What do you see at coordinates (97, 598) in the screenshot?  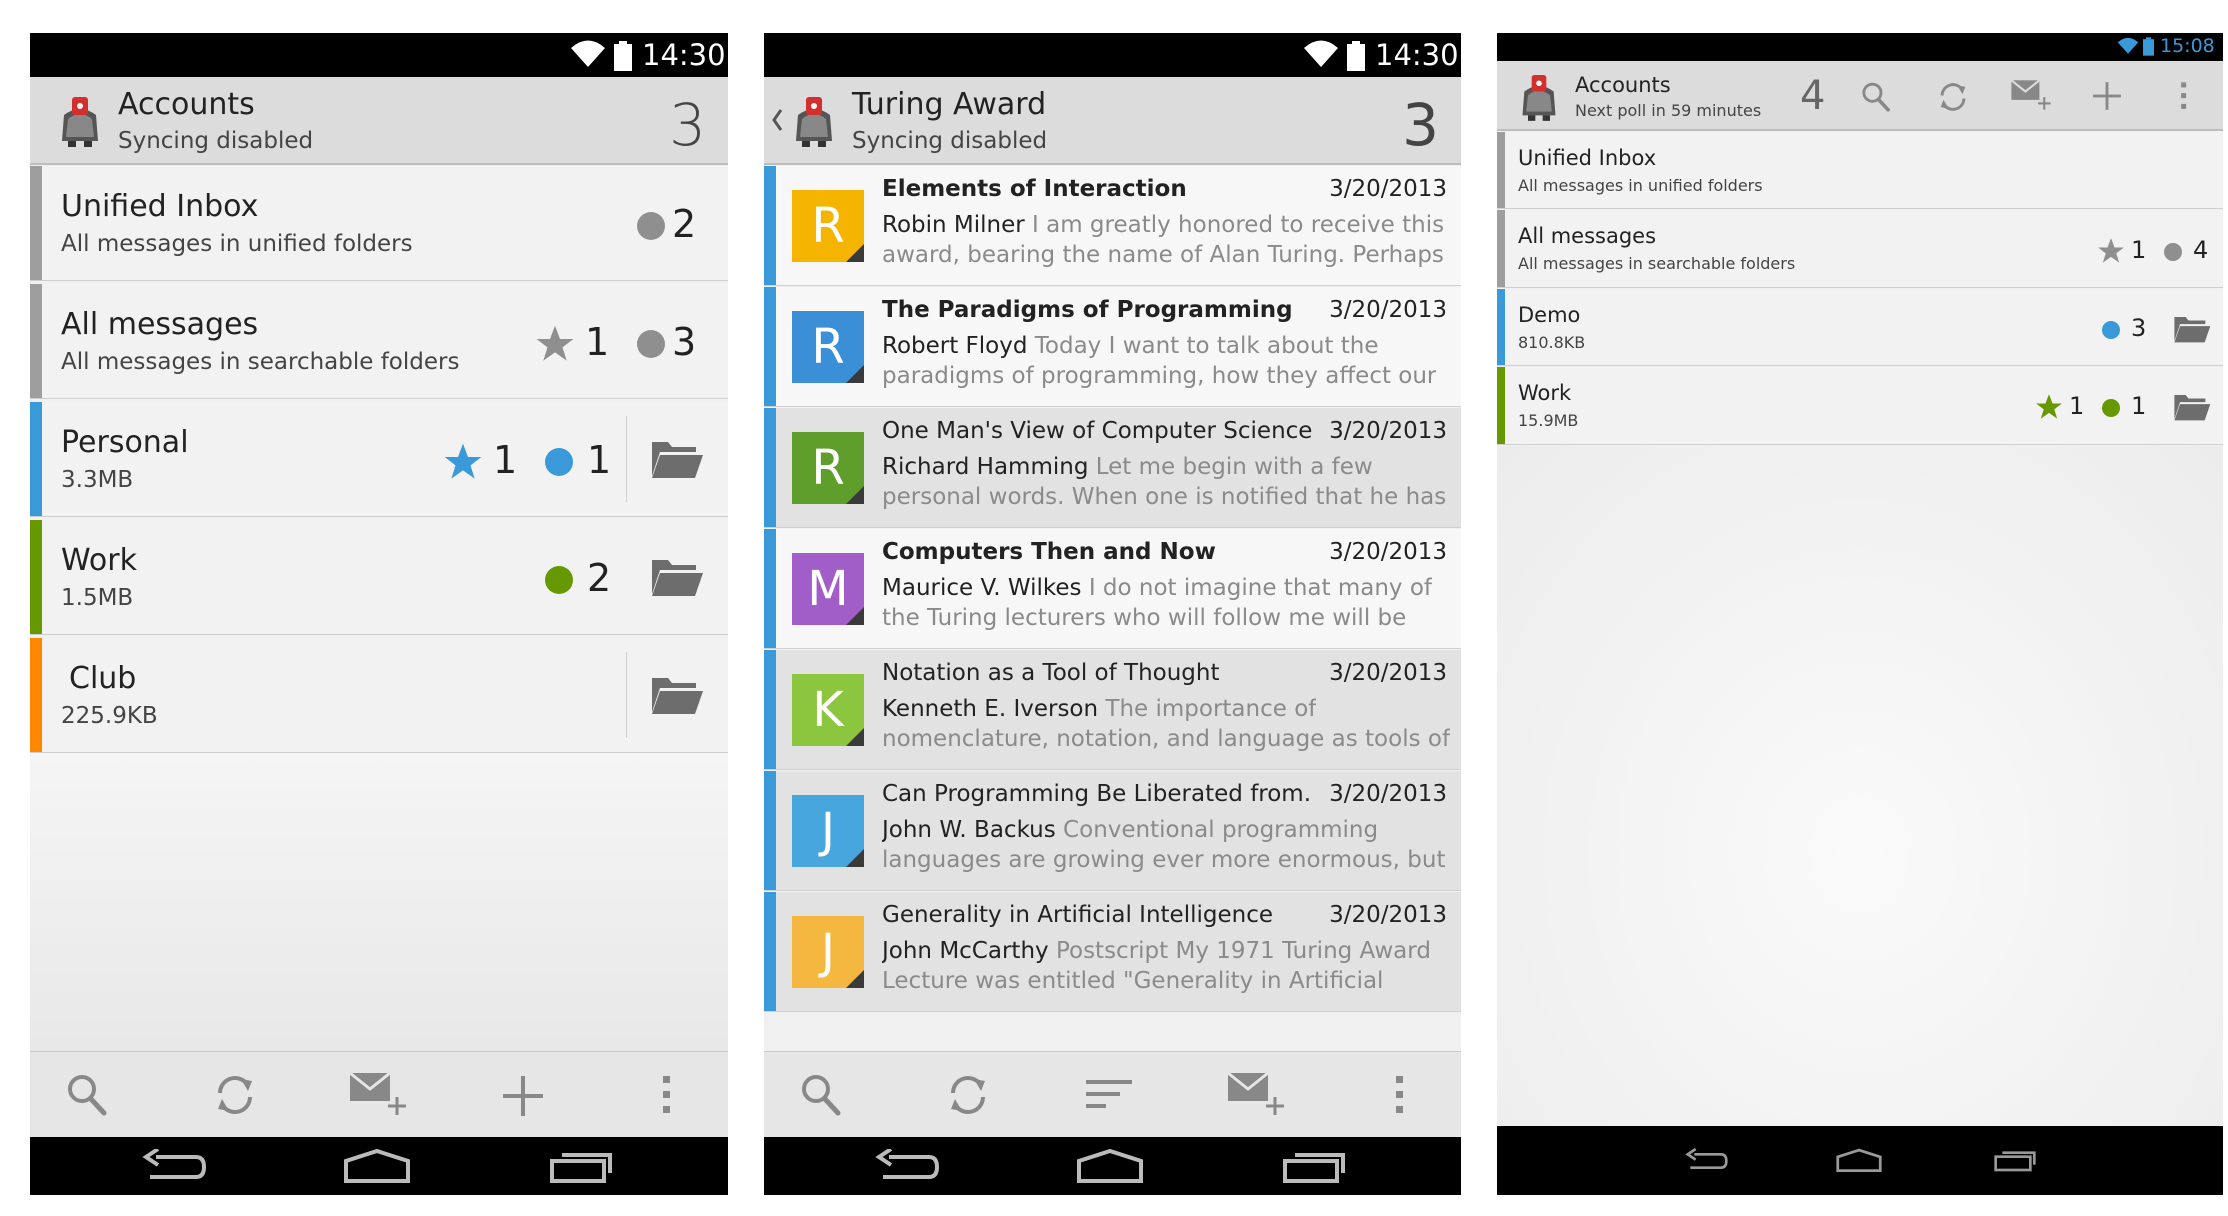 I see `account-description: 1.5MB` at bounding box center [97, 598].